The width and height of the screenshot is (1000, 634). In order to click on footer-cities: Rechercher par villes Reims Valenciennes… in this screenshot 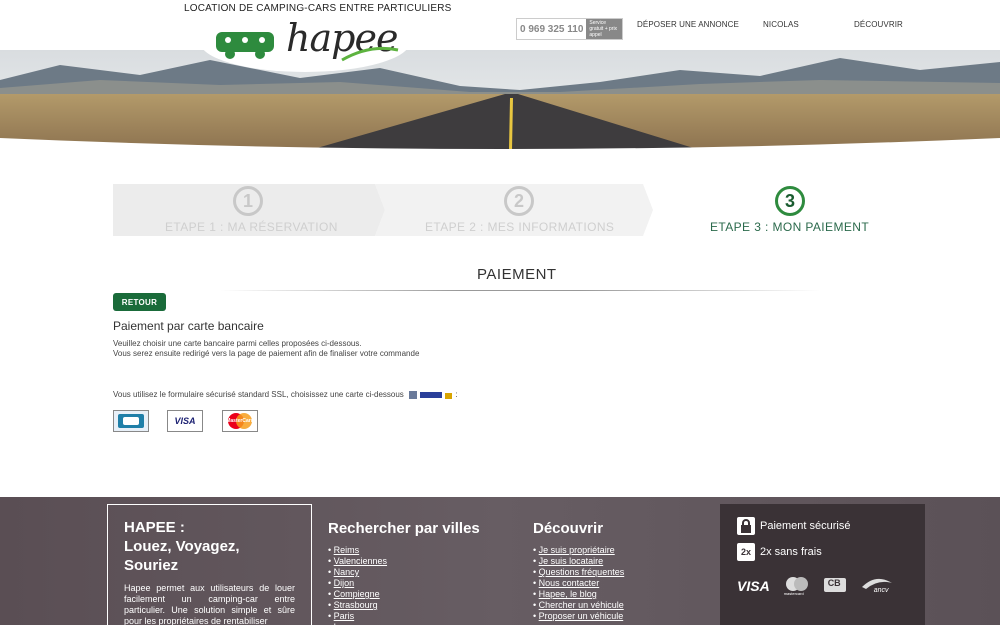, I will do `click(404, 576)`.